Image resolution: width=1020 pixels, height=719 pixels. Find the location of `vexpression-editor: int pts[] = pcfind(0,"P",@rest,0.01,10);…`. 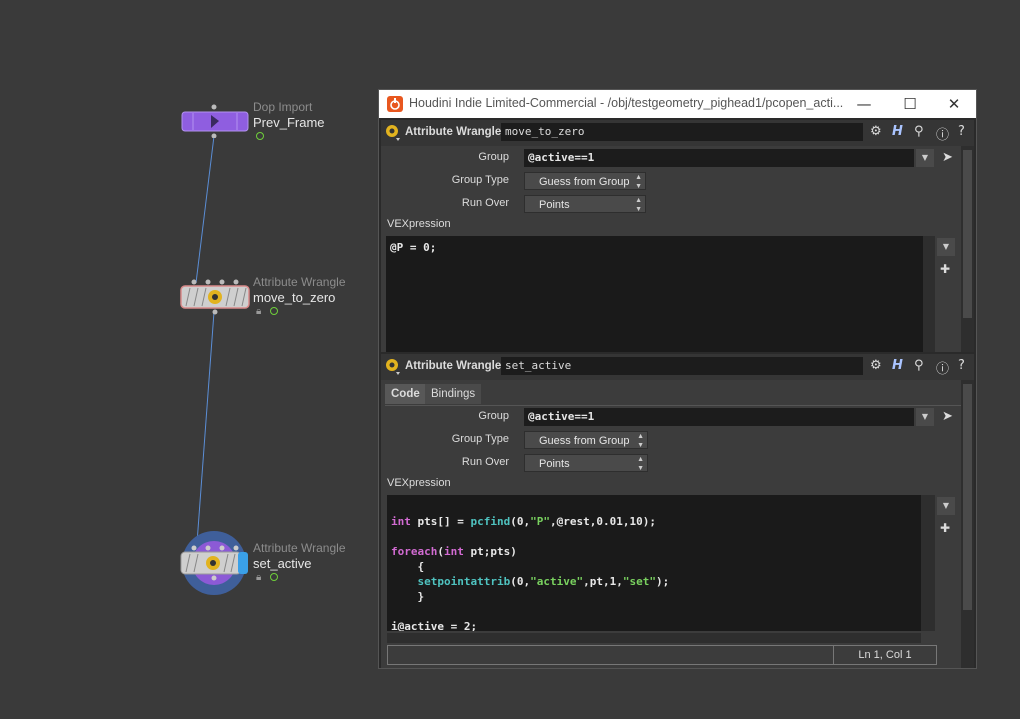

vexpression-editor: int pts[] = pcfind(0,"P",@rest,0.01,10);… is located at coordinates (654, 563).